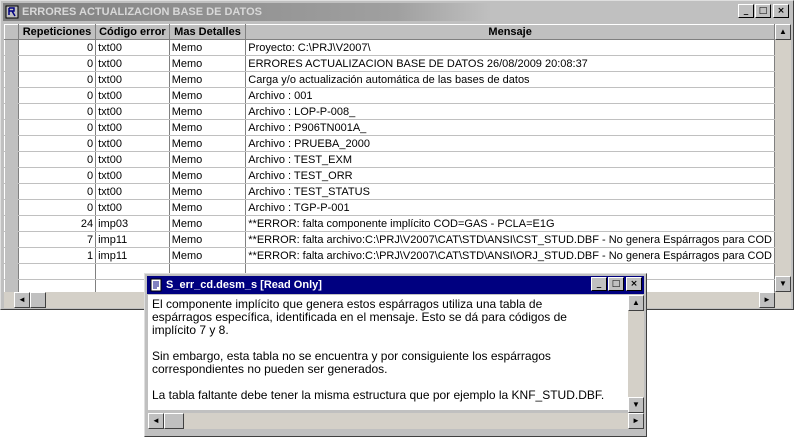 Image resolution: width=794 pixels, height=437 pixels. Describe the element at coordinates (634, 284) in the screenshot. I see `memo-close-button: ×` at that location.